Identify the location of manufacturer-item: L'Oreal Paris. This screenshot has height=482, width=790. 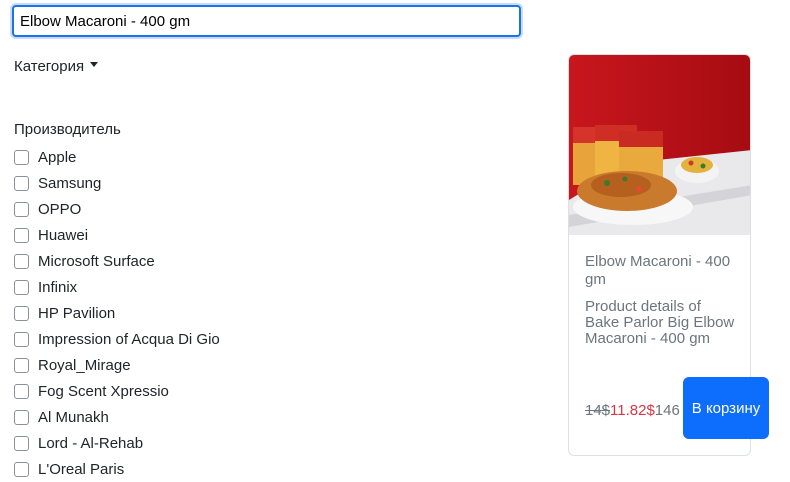
(117, 469).